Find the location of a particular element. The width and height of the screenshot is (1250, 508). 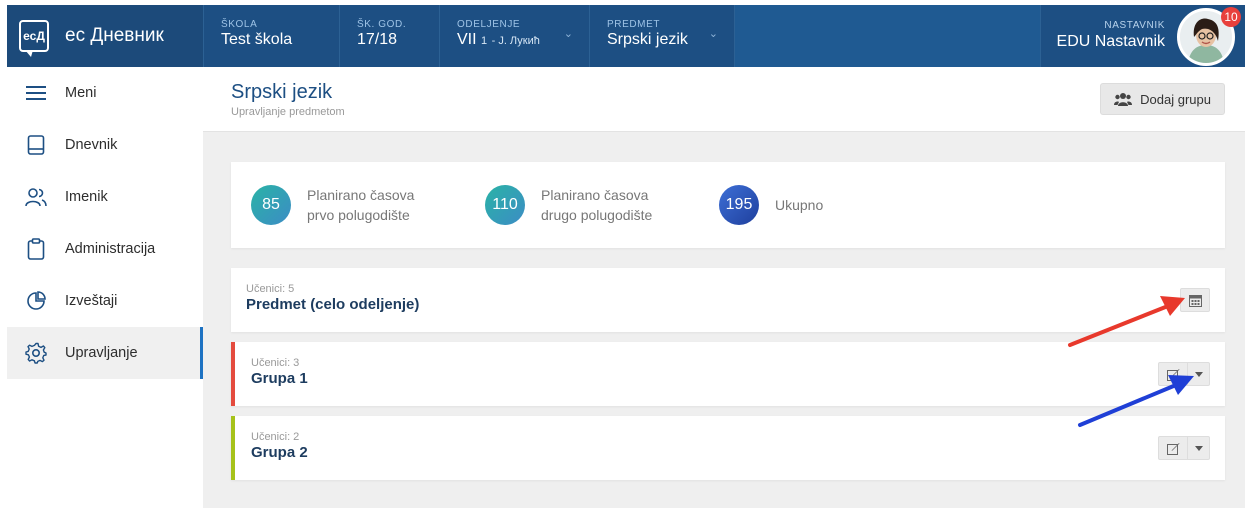

schedule-button is located at coordinates (1195, 300).